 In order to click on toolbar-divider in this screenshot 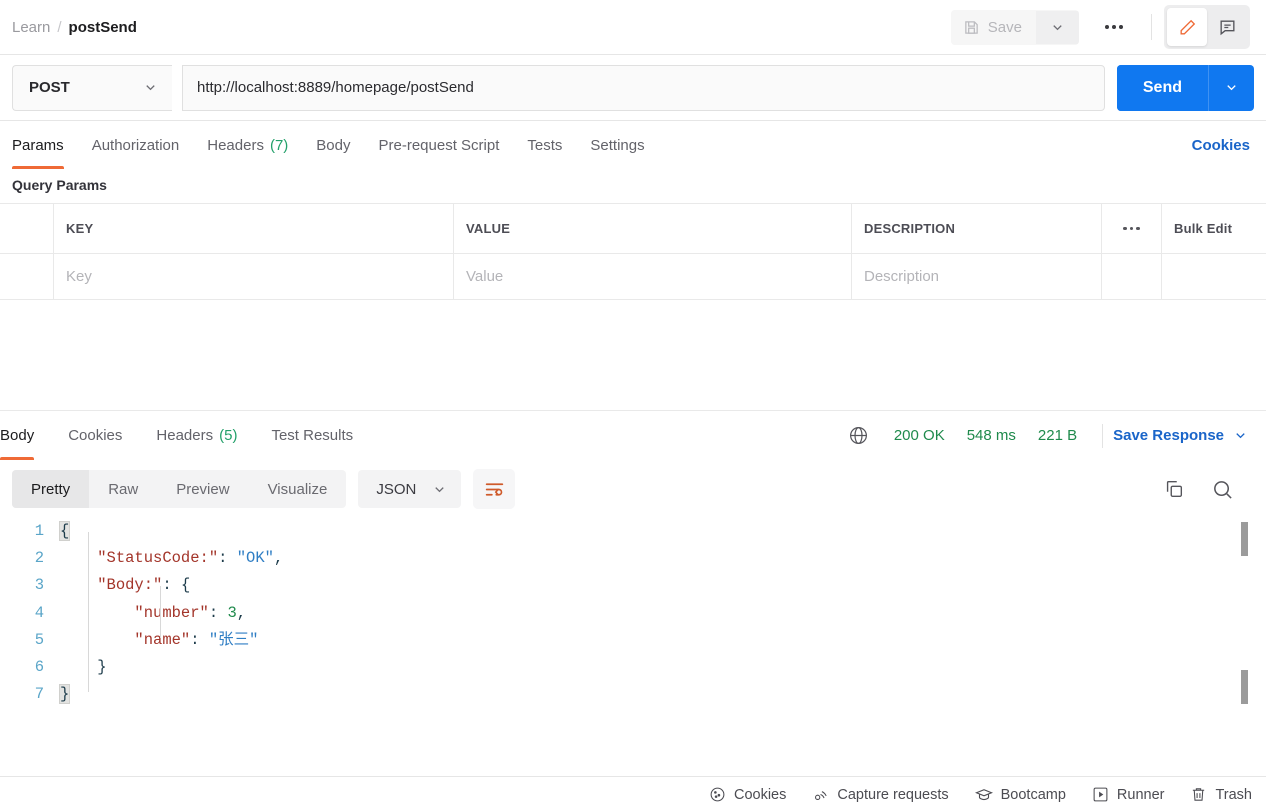, I will do `click(1151, 27)`.